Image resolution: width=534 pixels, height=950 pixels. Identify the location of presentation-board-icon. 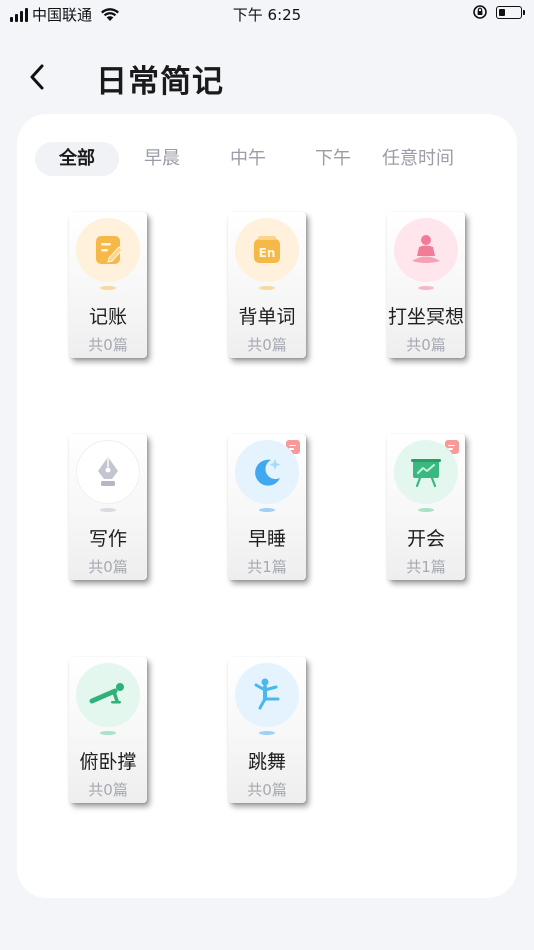
(426, 473).